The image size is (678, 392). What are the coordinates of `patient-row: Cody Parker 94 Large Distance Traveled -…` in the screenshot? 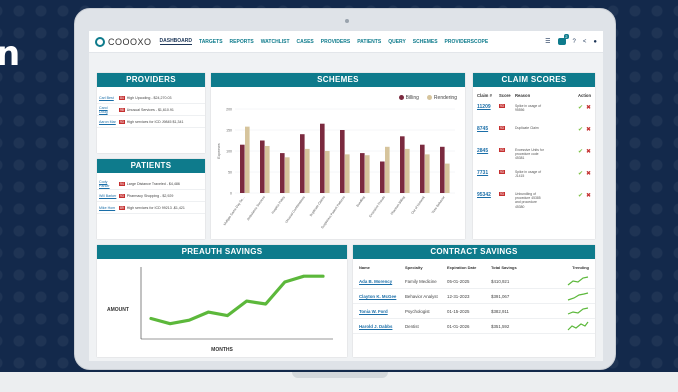 It's located at (151, 184).